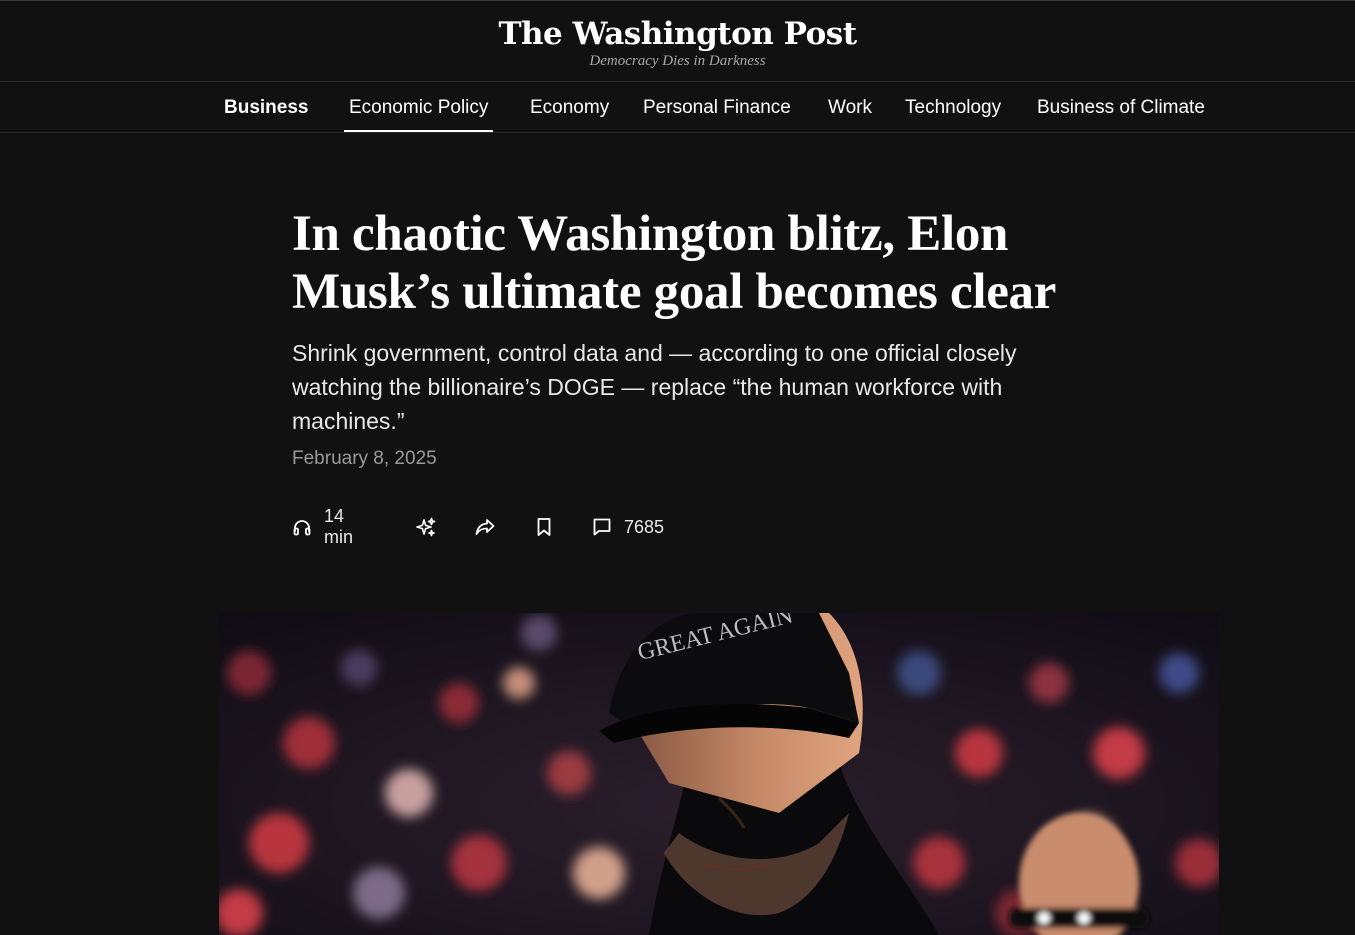  I want to click on masthead-tagline: Democracy Dies in Darkness, so click(677, 61).